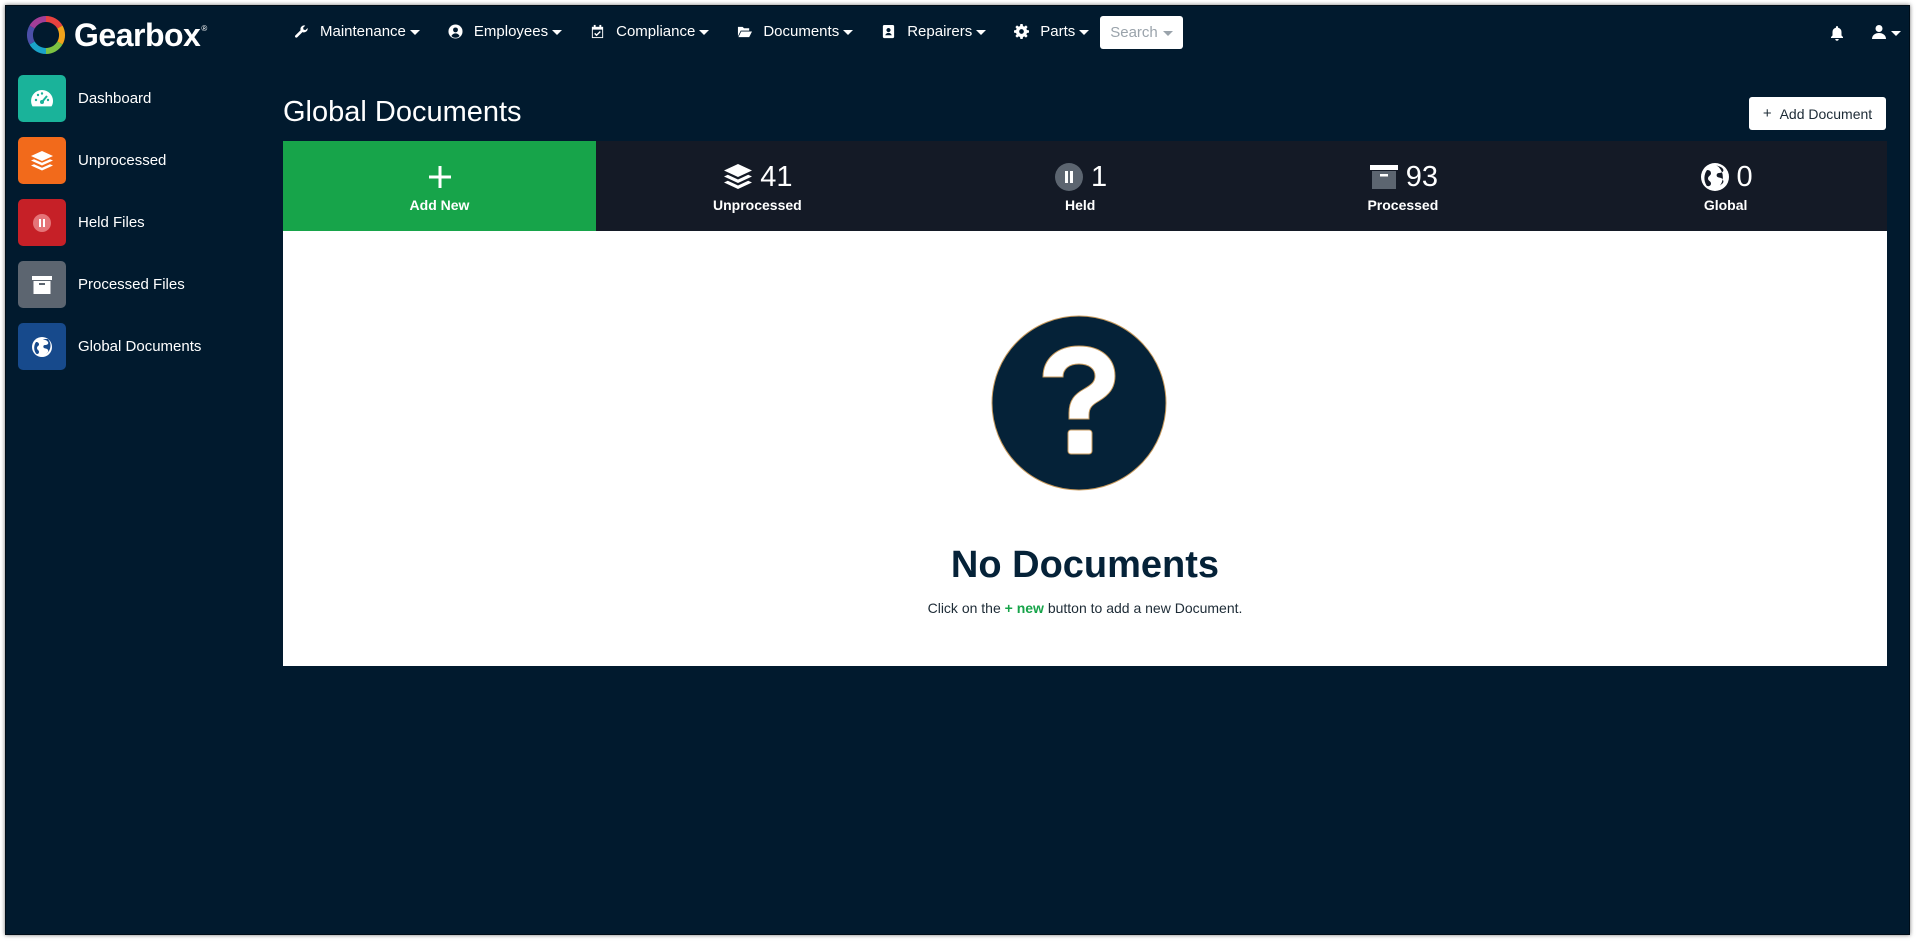  I want to click on nav-maintenance: Maintenance, so click(357, 31).